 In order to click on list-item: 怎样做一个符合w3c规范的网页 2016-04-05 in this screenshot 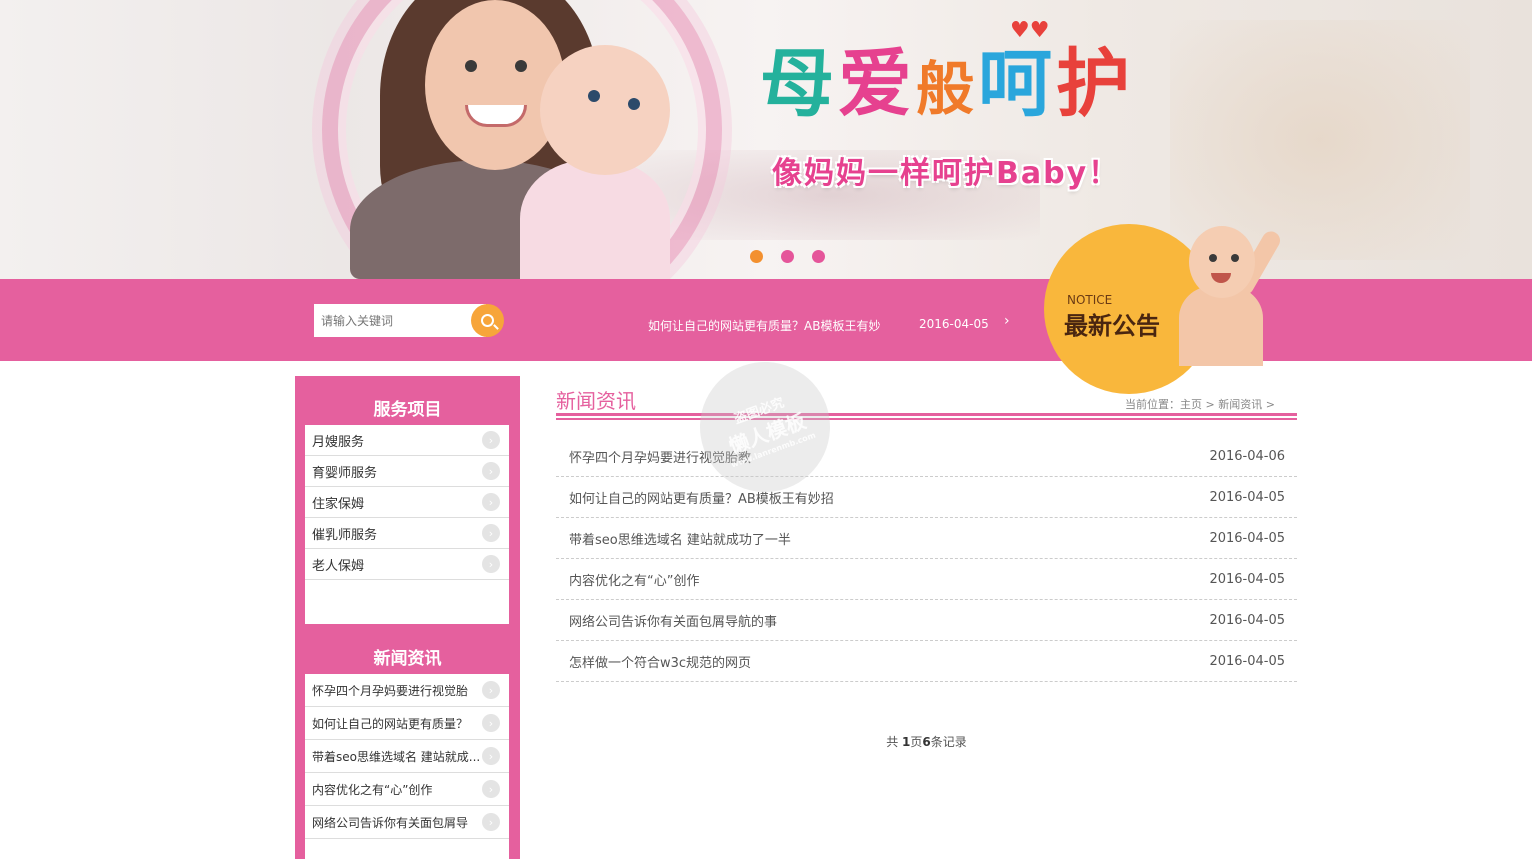, I will do `click(926, 661)`.